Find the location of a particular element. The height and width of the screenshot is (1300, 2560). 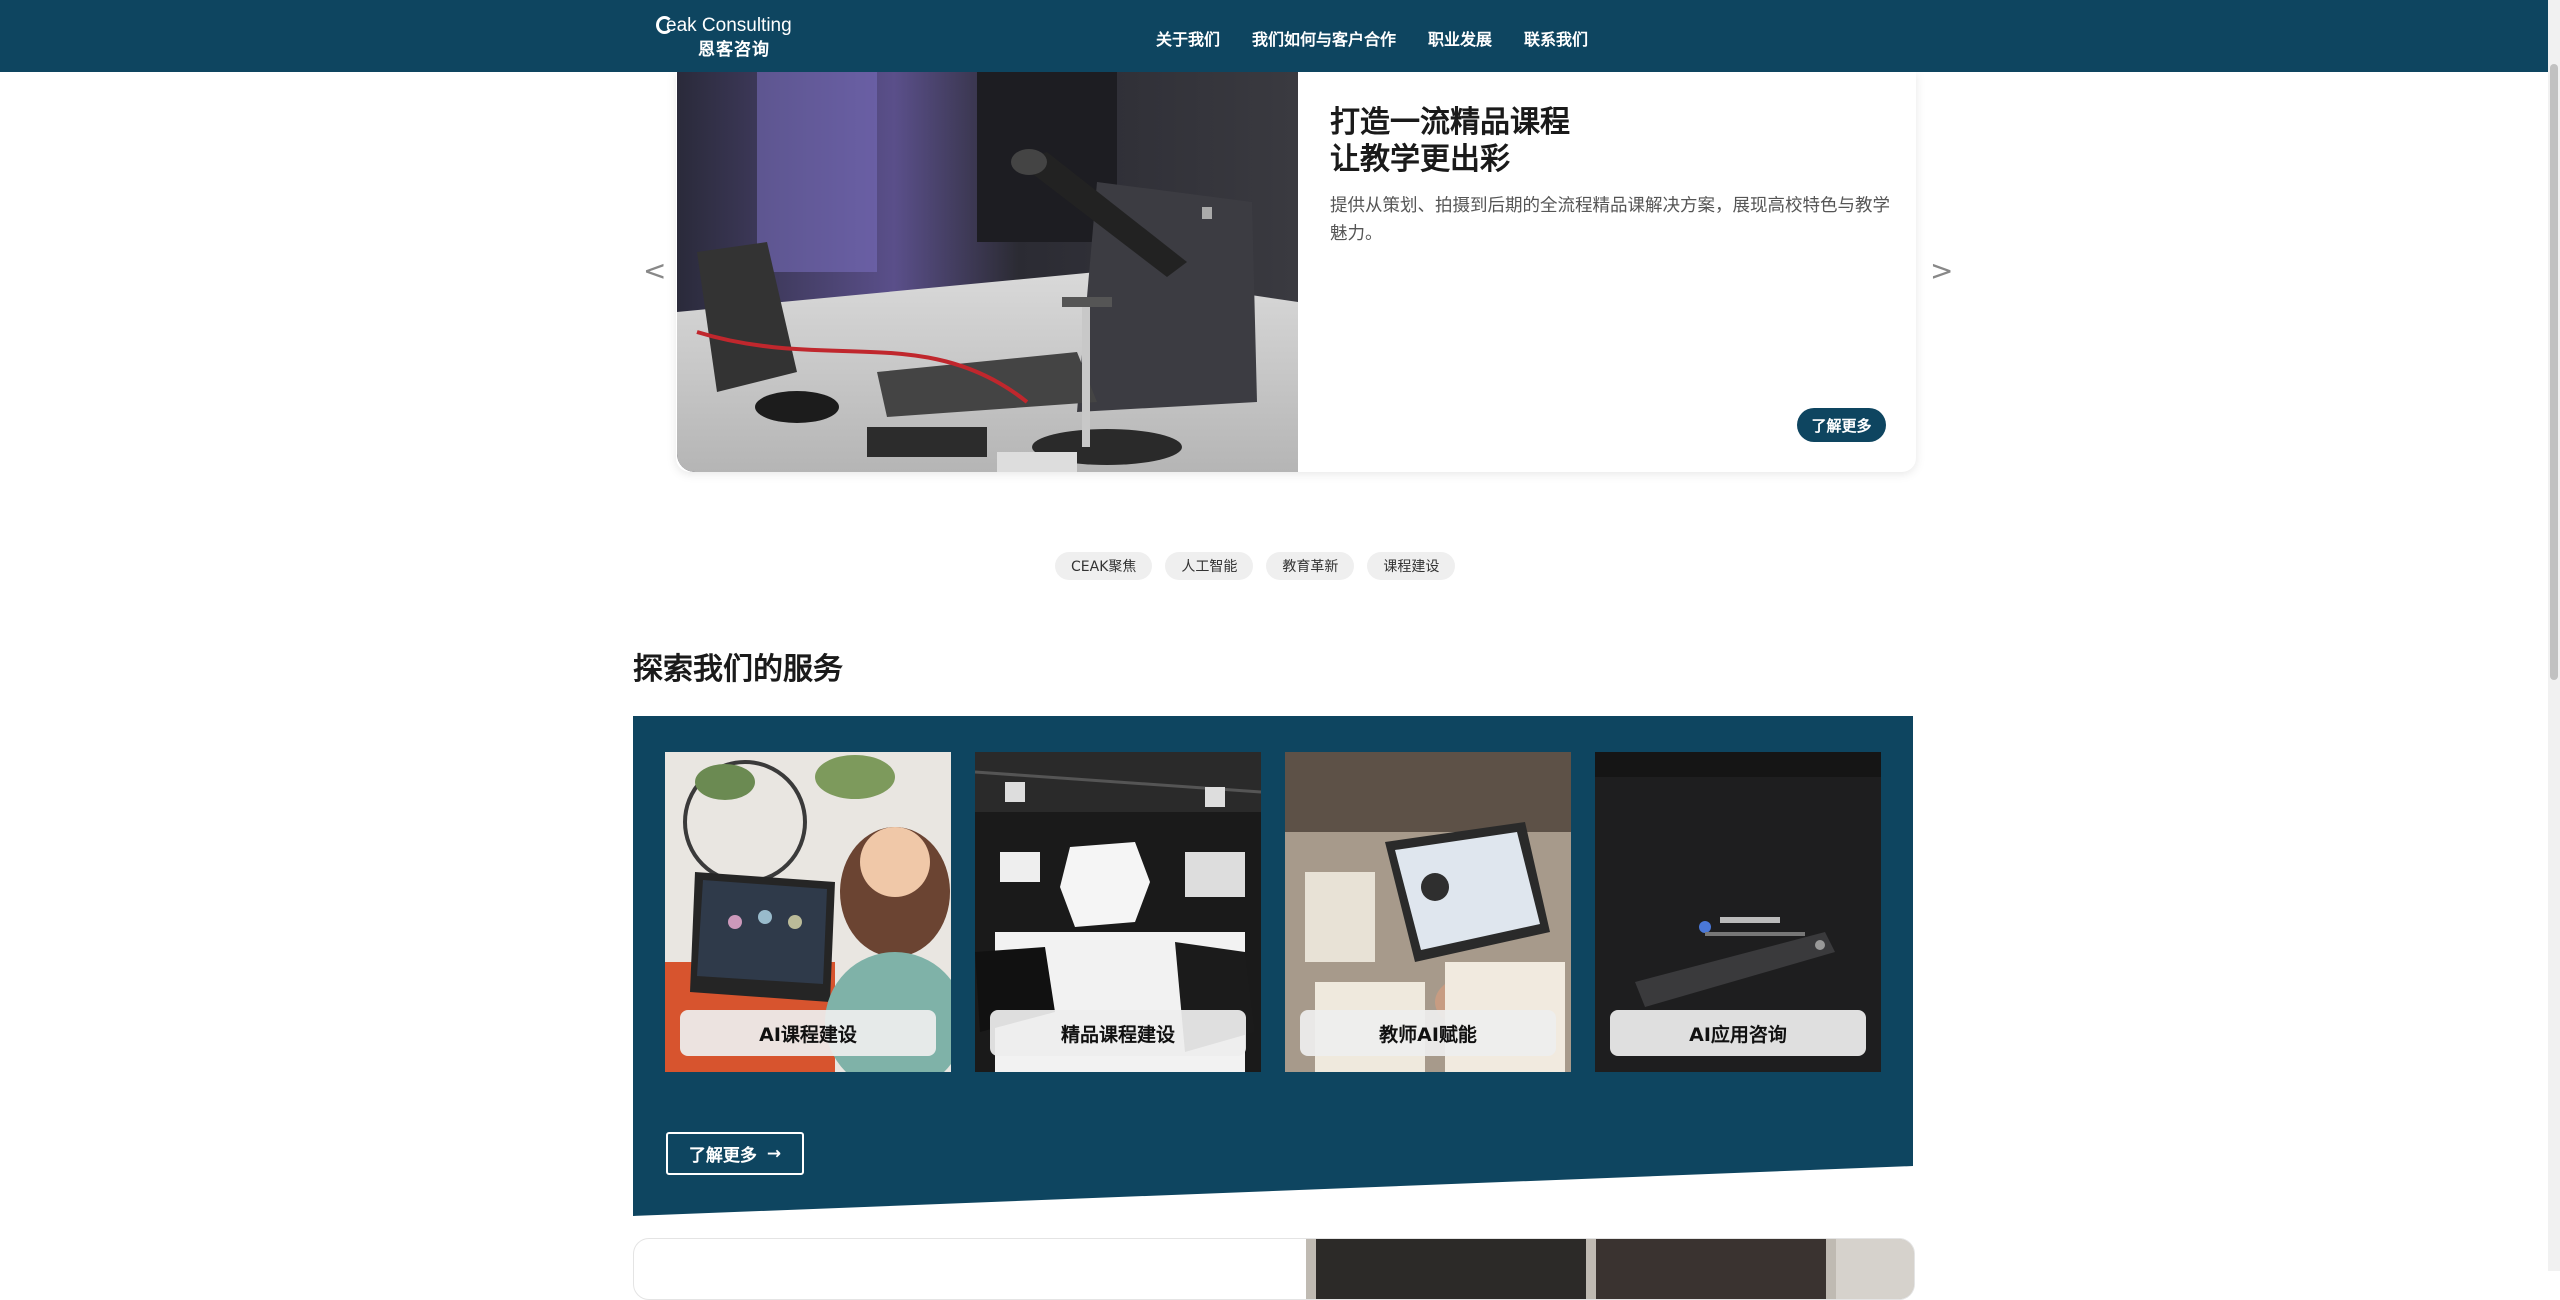

topic-tags: CEAK聚焦 人工智能 教育革新 课程建设 is located at coordinates (1261, 566).